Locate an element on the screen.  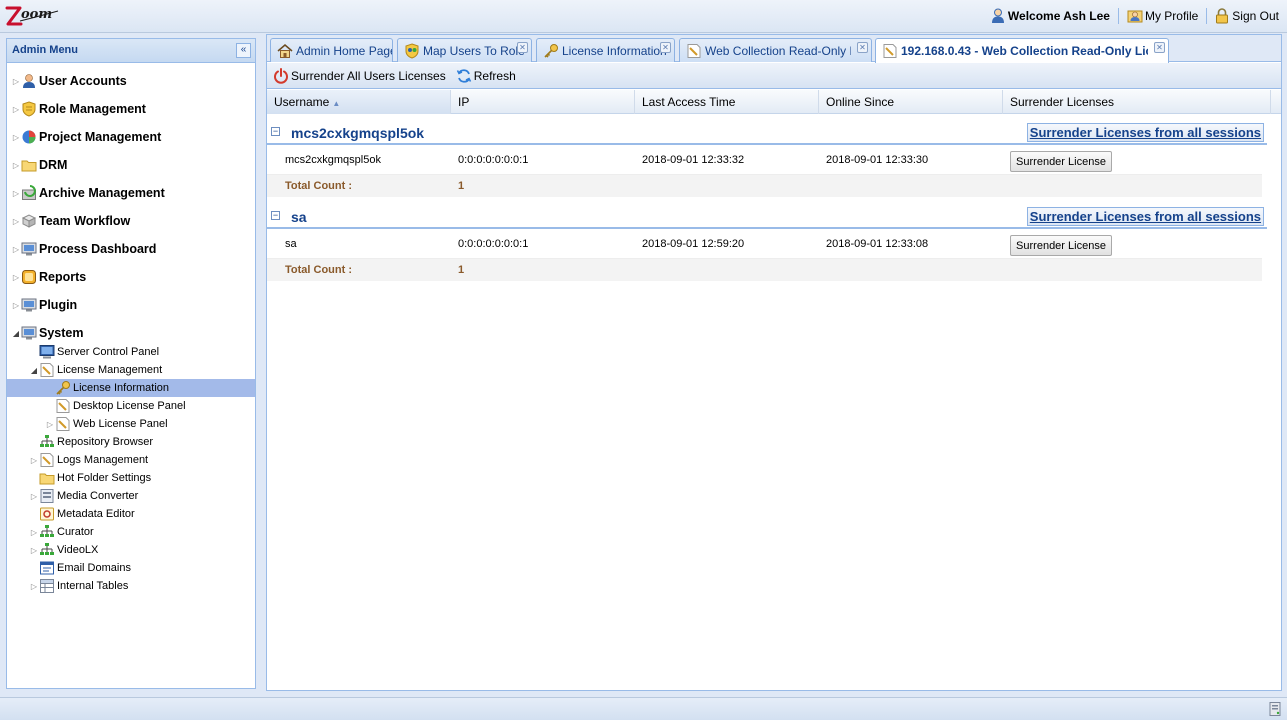
sidebar-item-web-license-panel: ▷ Web License Panel is located at coordinates (131, 424).